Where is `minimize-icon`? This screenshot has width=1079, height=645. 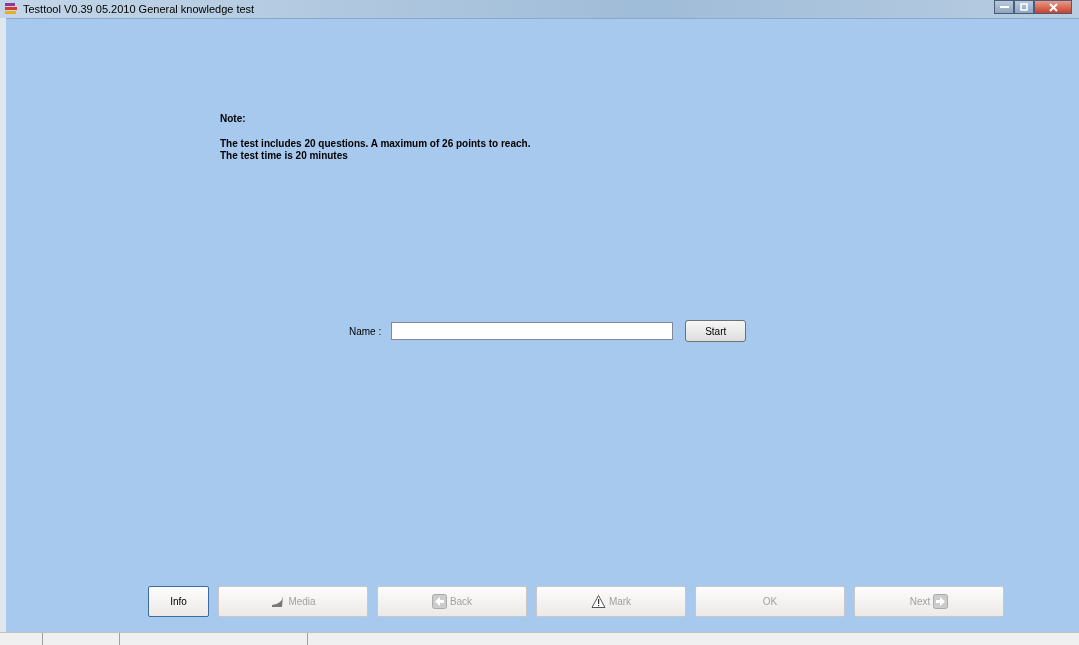 minimize-icon is located at coordinates (1004, 7).